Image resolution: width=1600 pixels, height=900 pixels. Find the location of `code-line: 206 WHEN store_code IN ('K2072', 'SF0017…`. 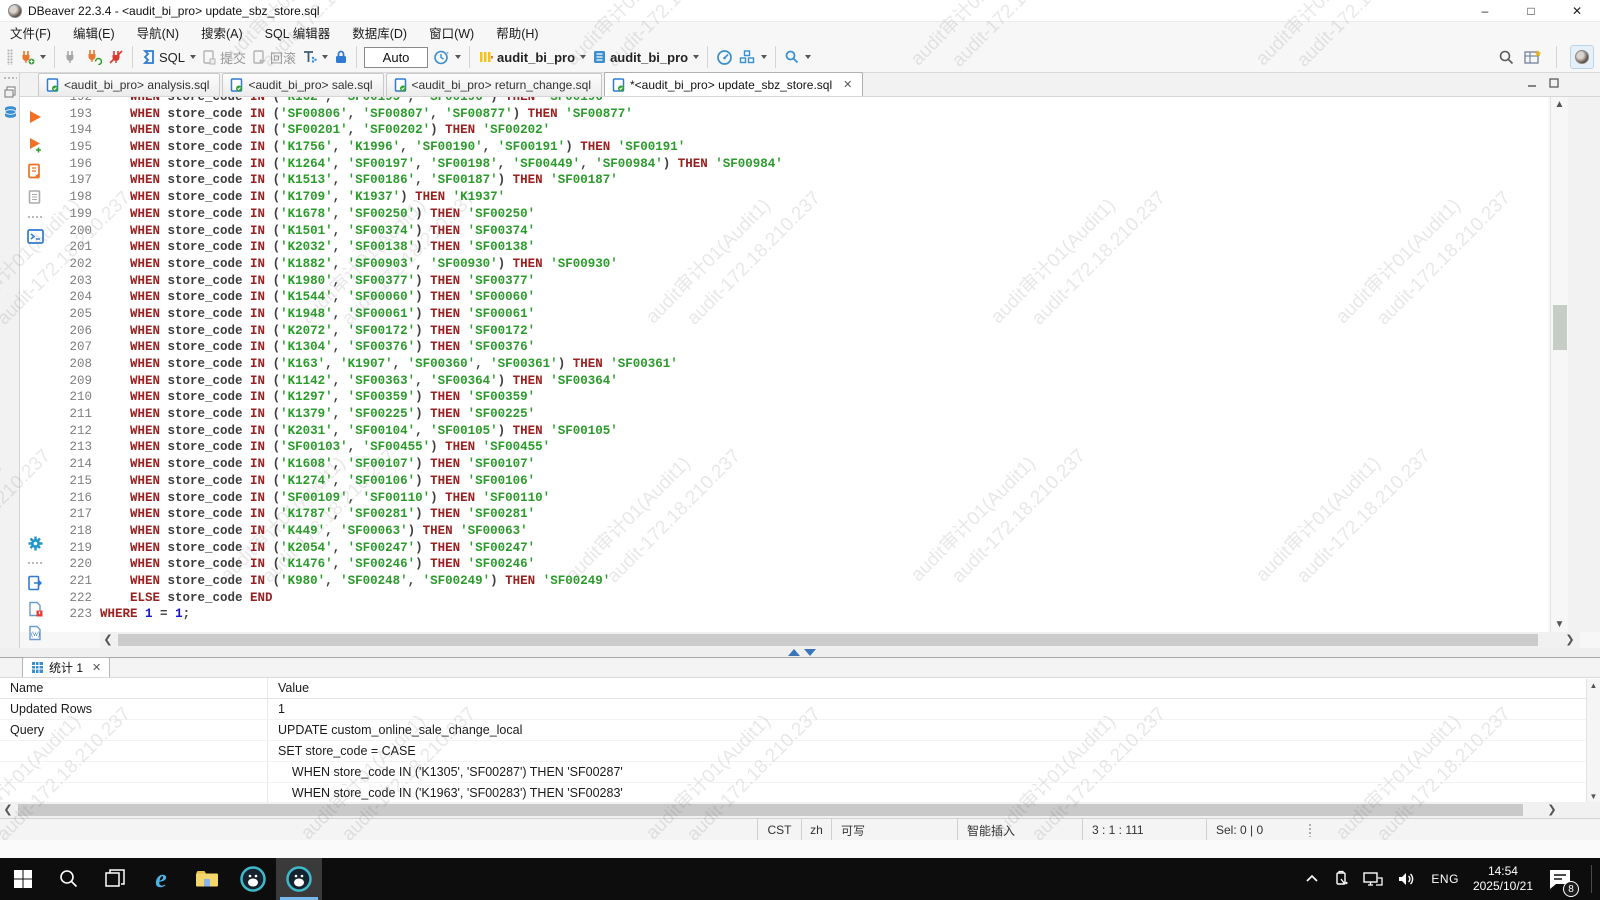

code-line: 206 WHEN store_code IN ('K2072', 'SF0017… is located at coordinates (799, 331).